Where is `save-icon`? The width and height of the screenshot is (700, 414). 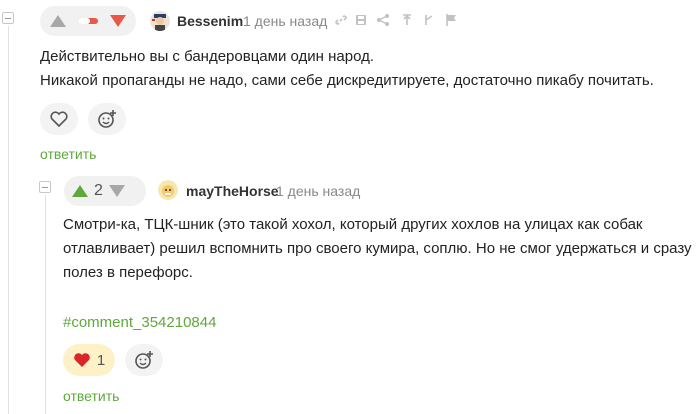
save-icon is located at coordinates (361, 21).